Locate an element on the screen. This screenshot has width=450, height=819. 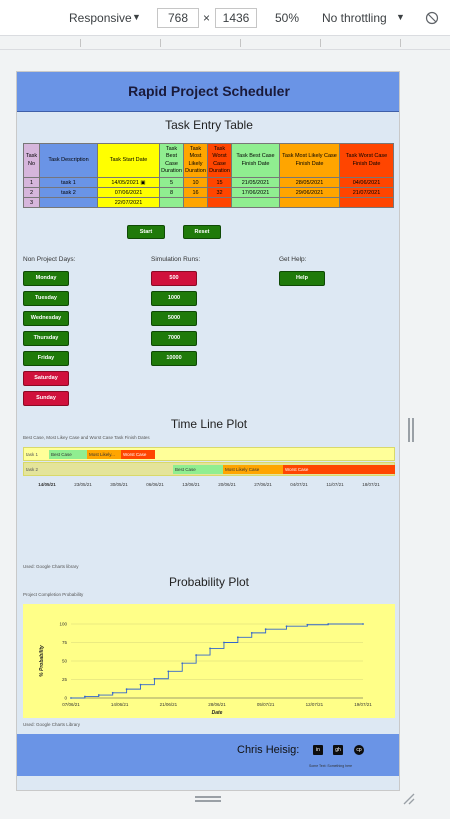
worst-duration-input: 32 is located at coordinates (219, 192).